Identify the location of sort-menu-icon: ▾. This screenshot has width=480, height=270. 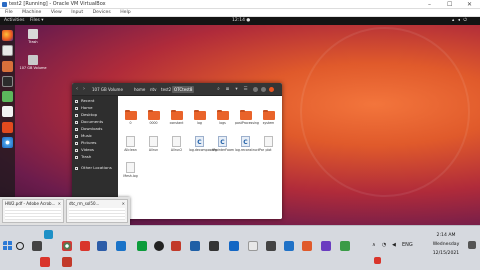
(236, 89).